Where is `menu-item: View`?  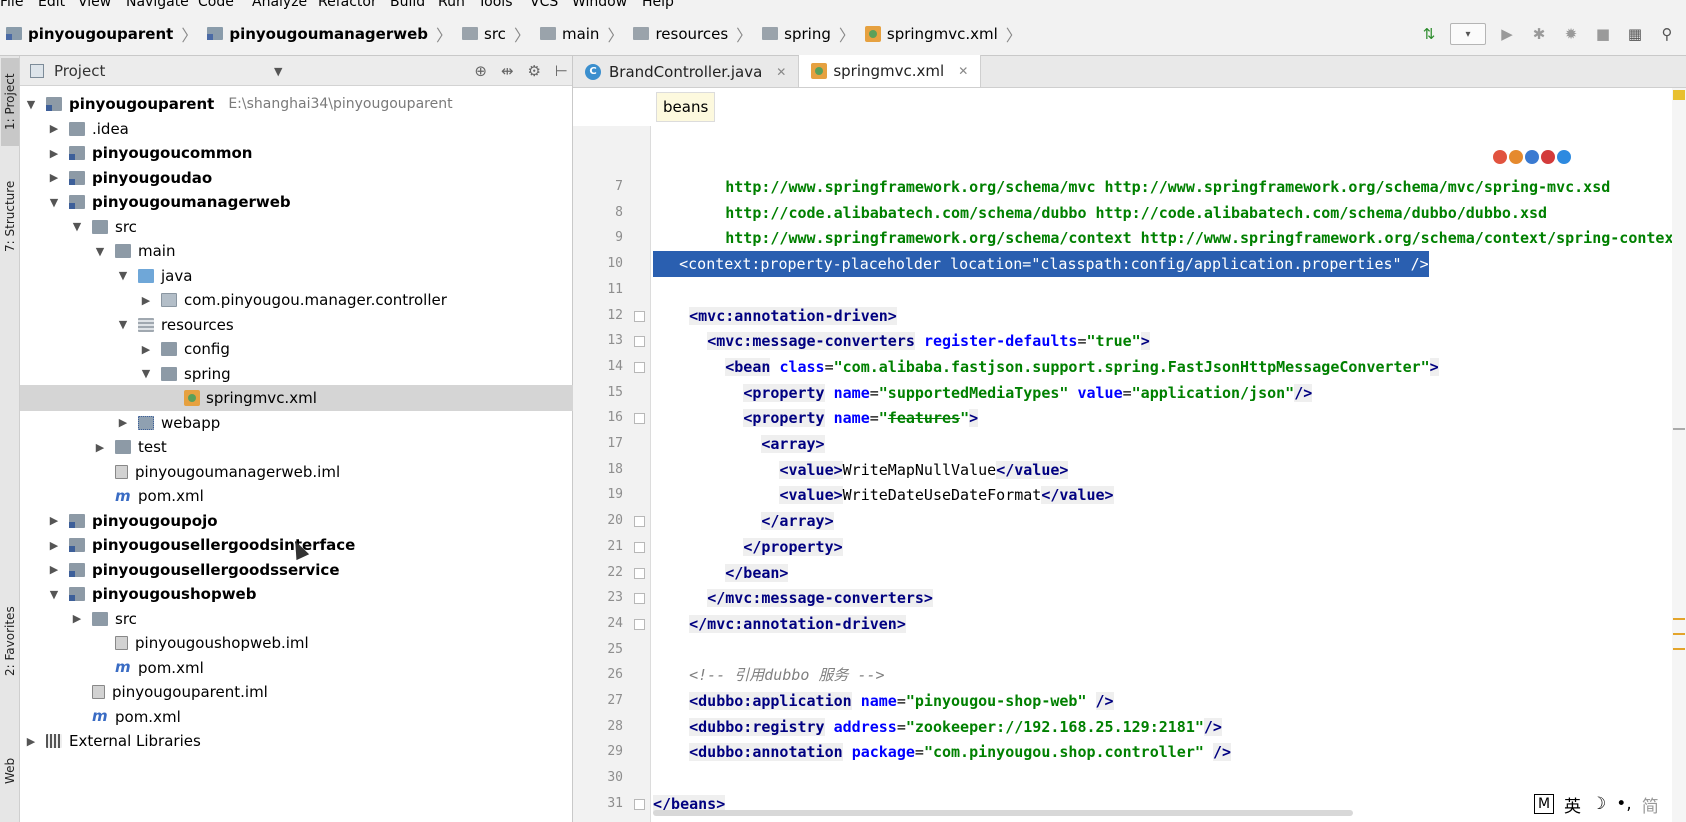 menu-item: View is located at coordinates (94, 5).